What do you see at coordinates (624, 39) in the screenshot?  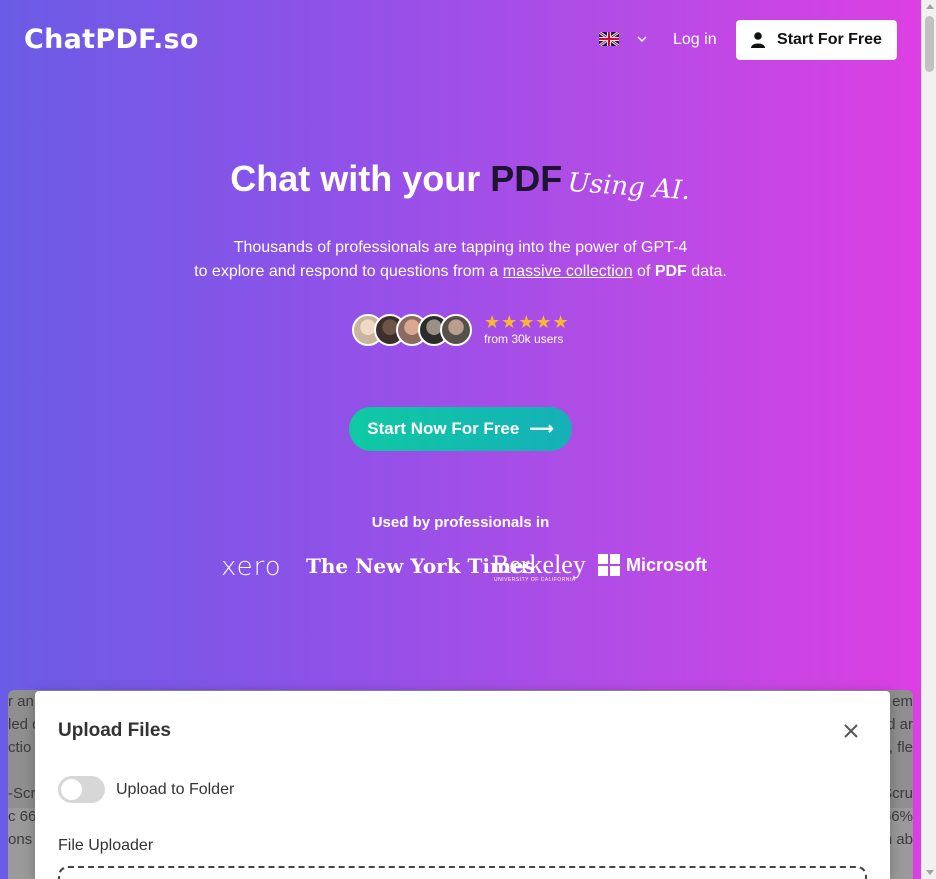 I see `language-selector` at bounding box center [624, 39].